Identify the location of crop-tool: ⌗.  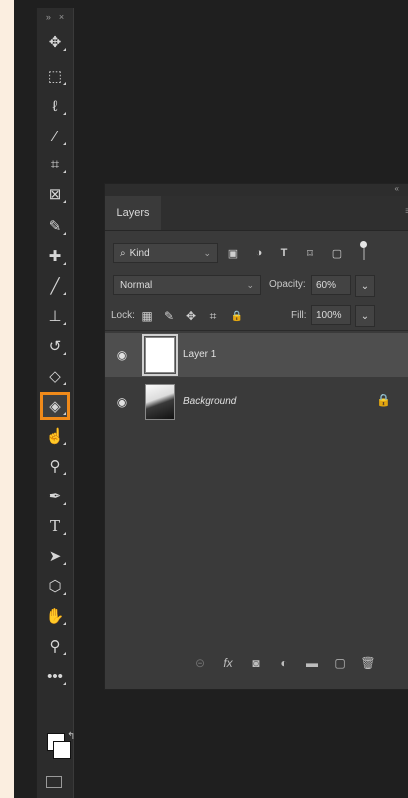
(55, 164).